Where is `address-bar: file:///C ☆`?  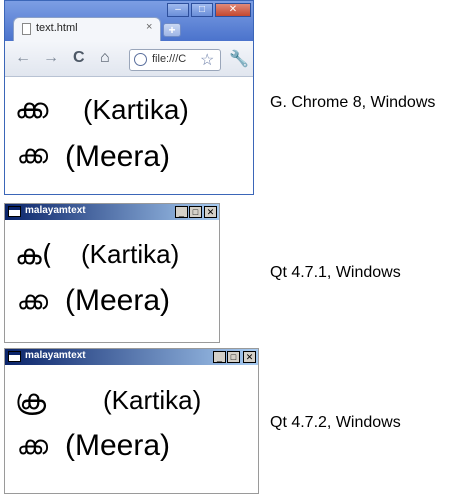
address-bar: file:///C ☆ is located at coordinates (175, 60).